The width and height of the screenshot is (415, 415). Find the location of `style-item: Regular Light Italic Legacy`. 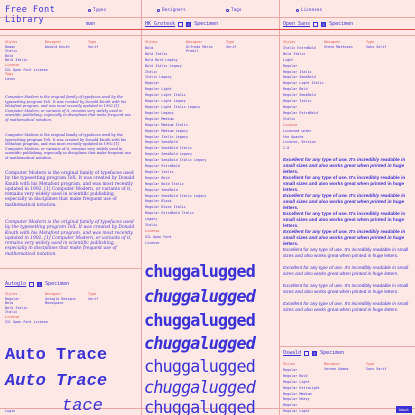

style-item: Regular Light Italic Legacy is located at coordinates (175, 108).